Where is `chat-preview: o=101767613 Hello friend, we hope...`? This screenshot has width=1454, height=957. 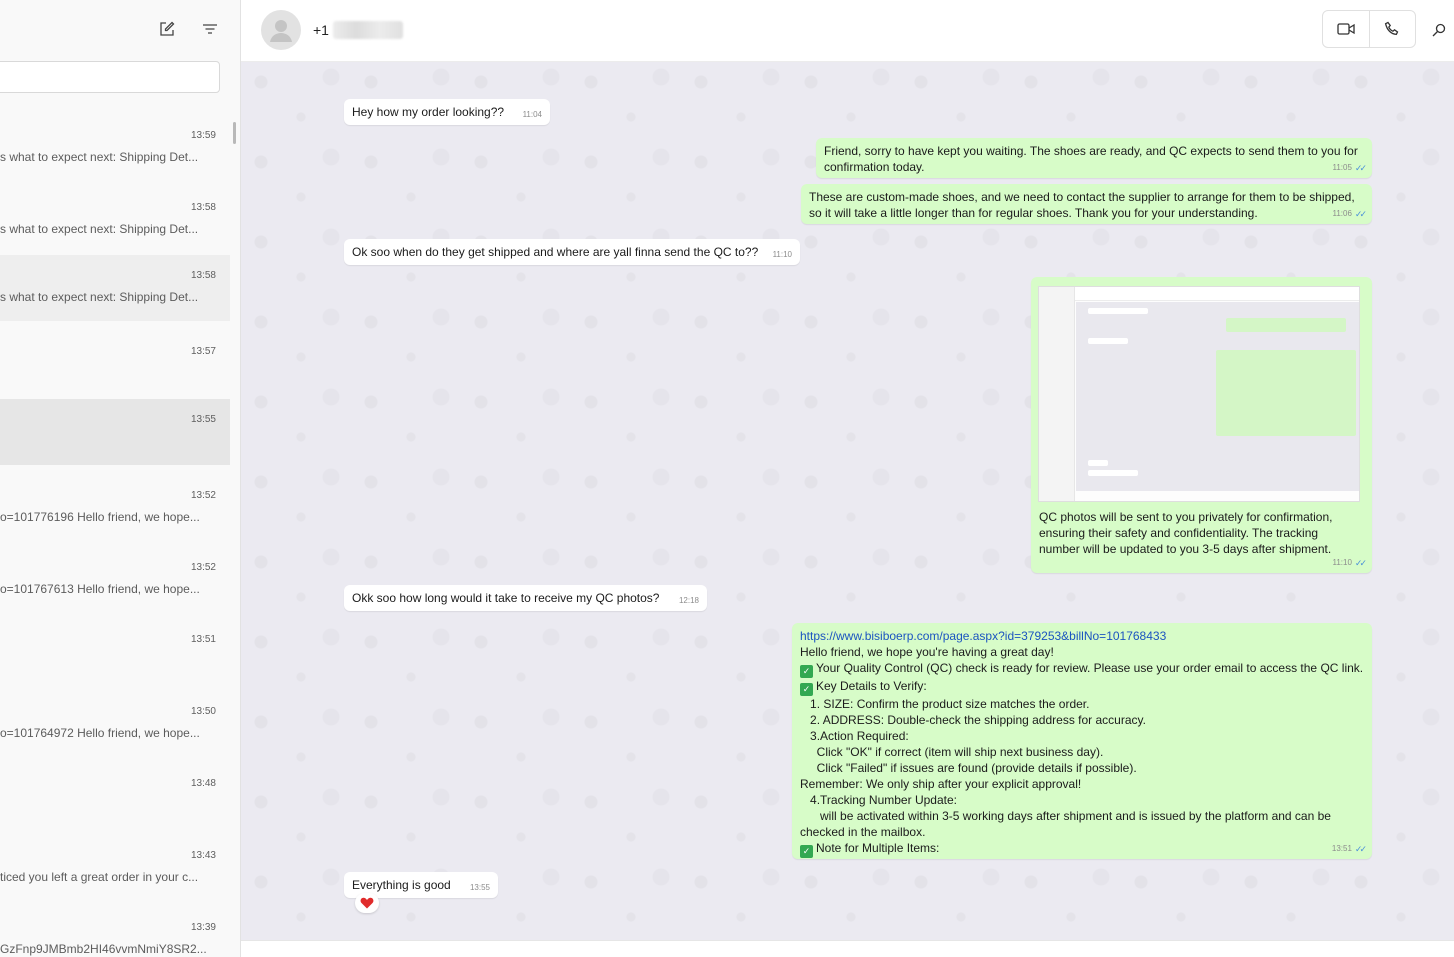
chat-preview: o=101767613 Hello friend, we hope... is located at coordinates (100, 589).